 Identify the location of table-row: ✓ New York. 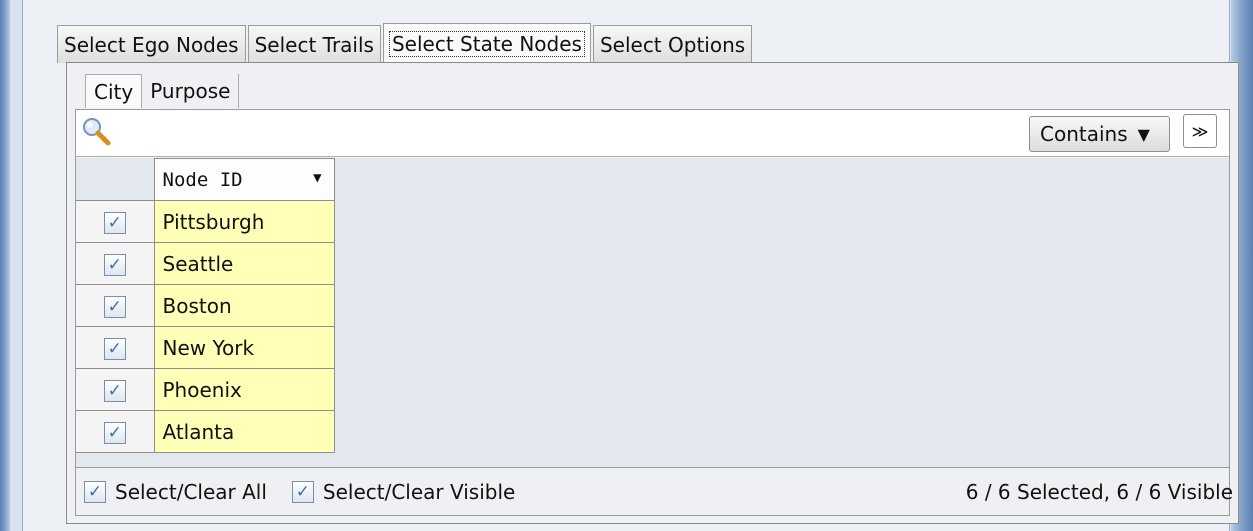
(205, 347).